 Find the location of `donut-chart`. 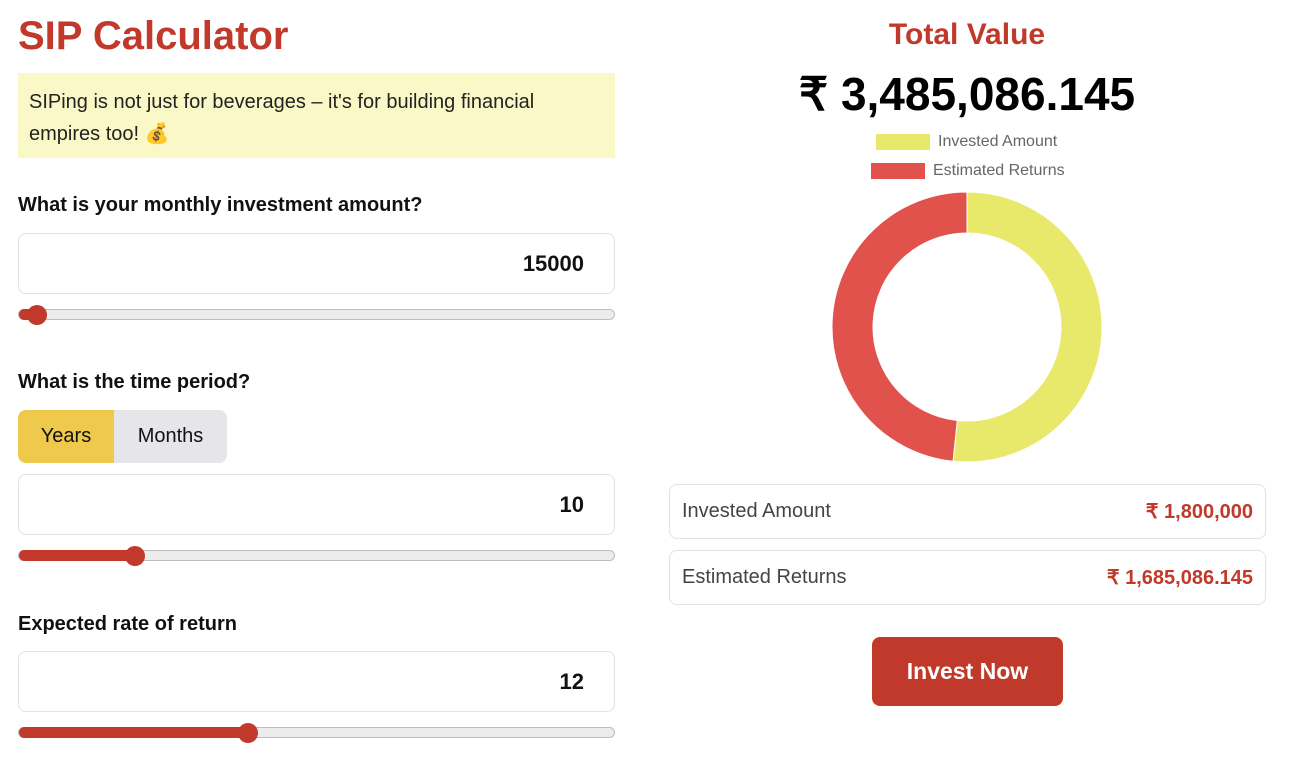

donut-chart is located at coordinates (967, 327).